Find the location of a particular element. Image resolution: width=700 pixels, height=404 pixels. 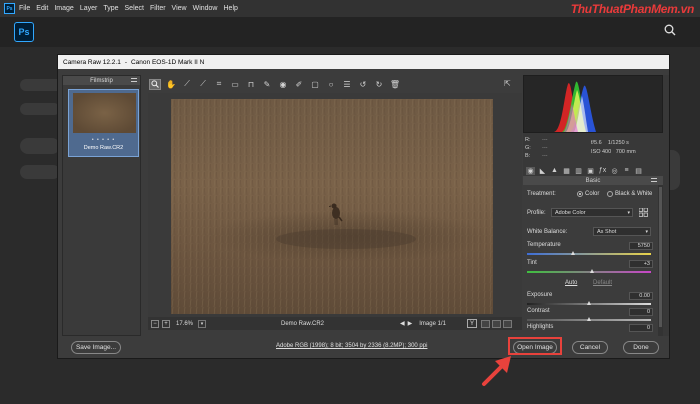

hsl-tab-icon: ▦ is located at coordinates (566, 171).